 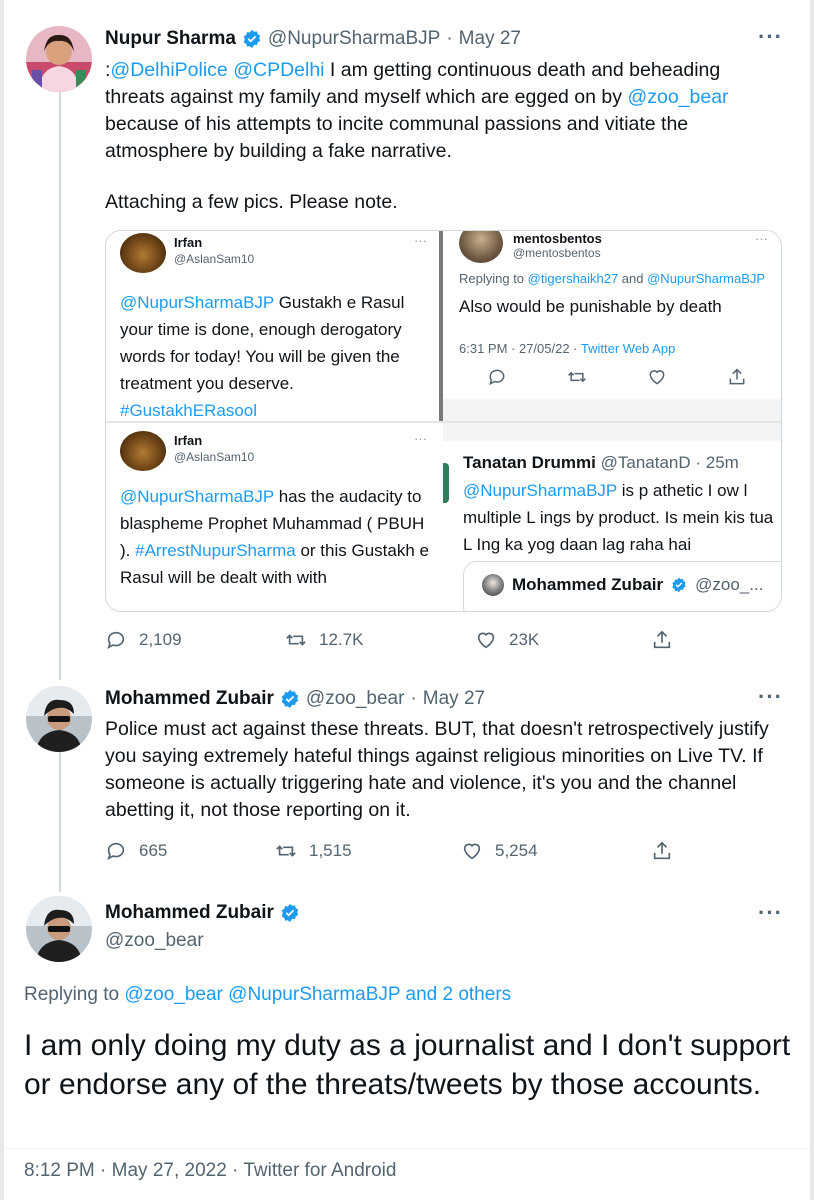 I want to click on reply-count: 2,109, so click(x=160, y=639).